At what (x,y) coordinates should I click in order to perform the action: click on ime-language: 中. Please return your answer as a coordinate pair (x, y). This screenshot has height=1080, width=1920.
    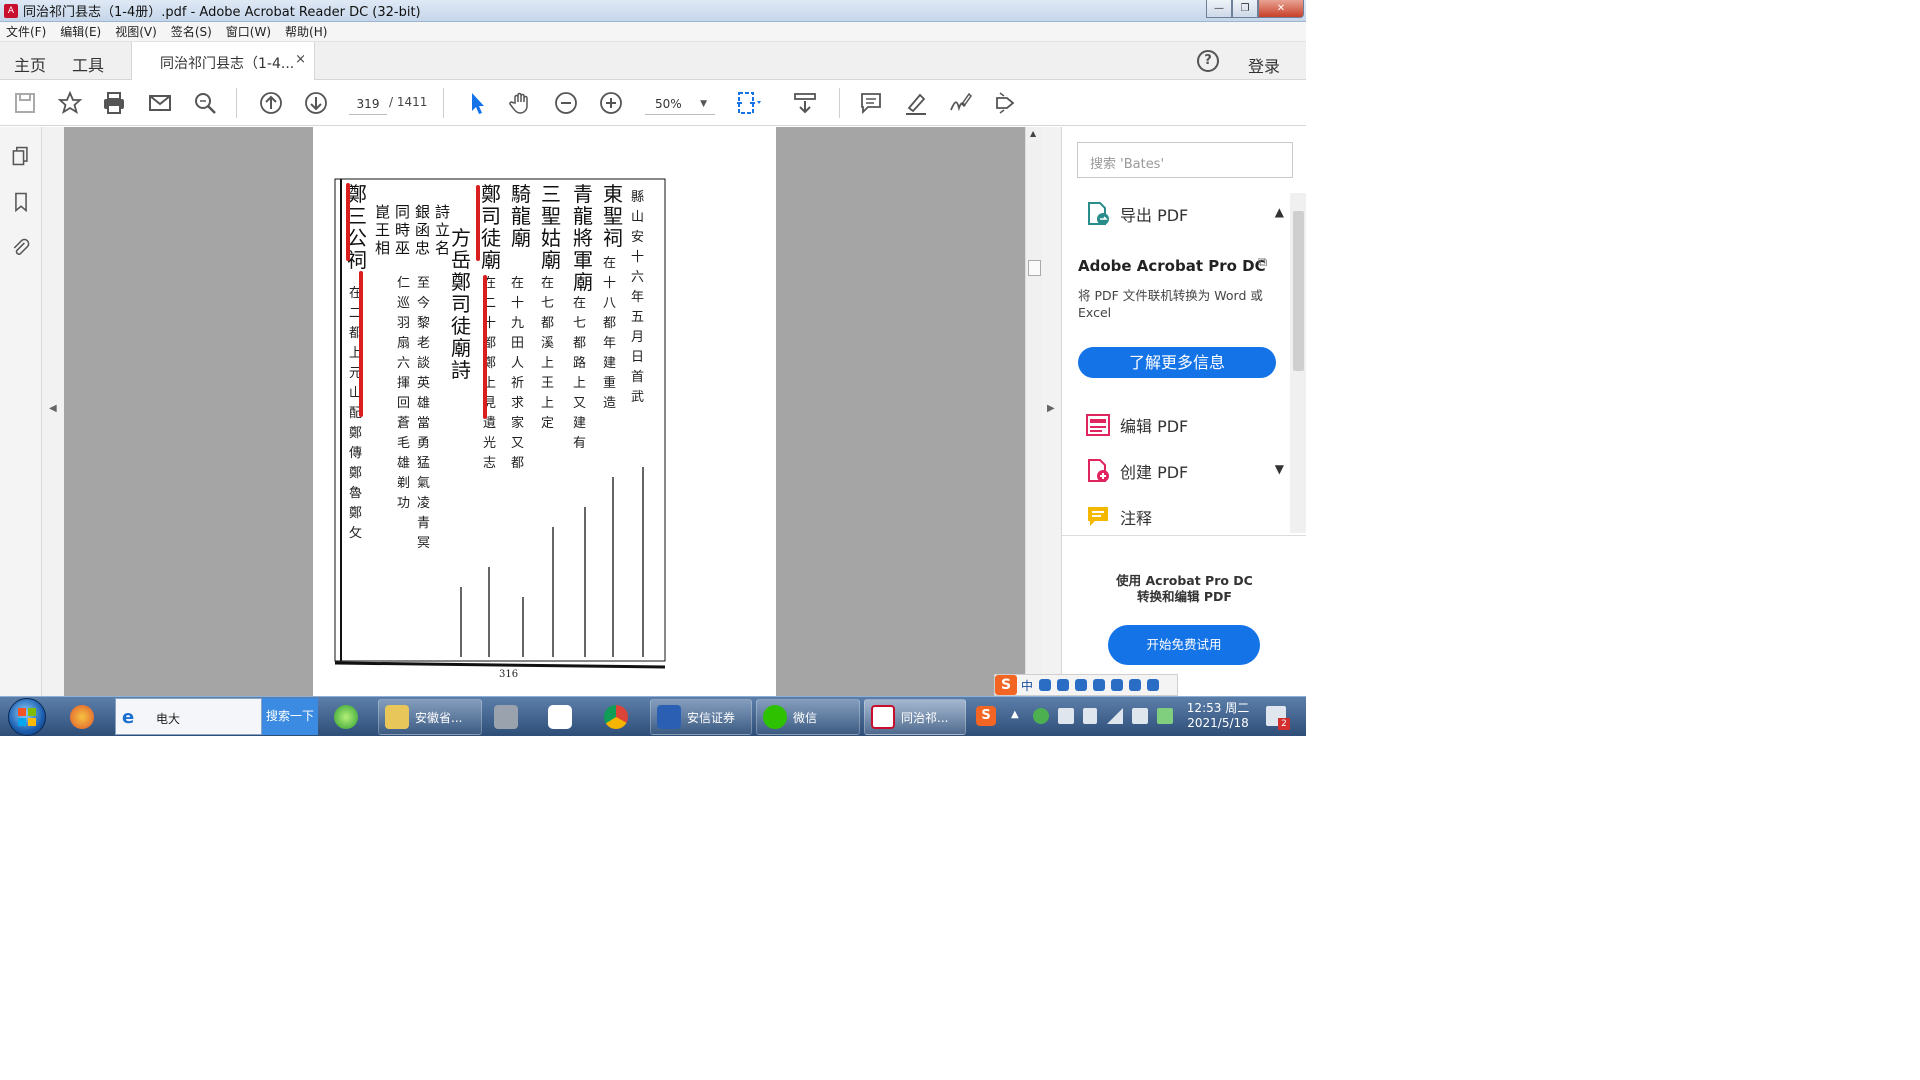
    Looking at the image, I should click on (1027, 685).